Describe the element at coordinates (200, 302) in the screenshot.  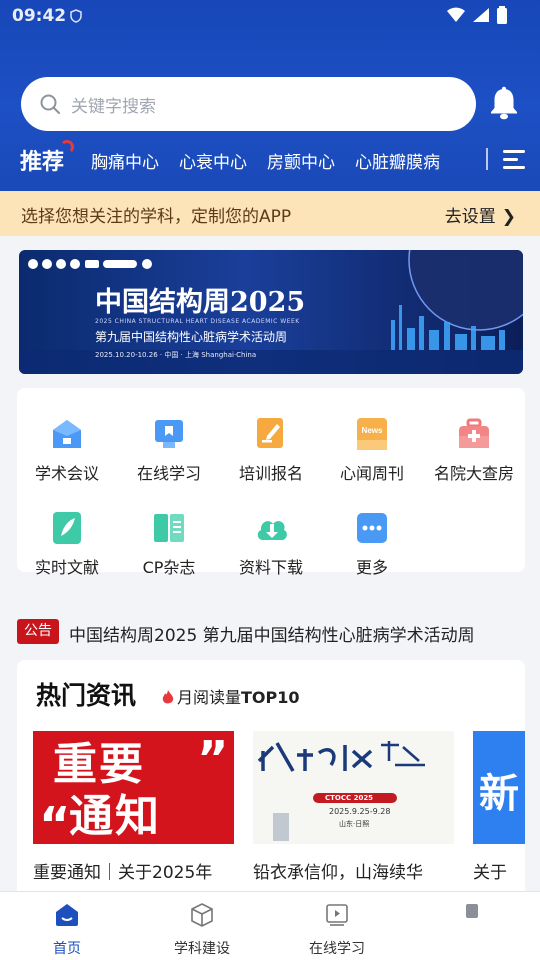
I see `banner-title: 中国结构周2025` at that location.